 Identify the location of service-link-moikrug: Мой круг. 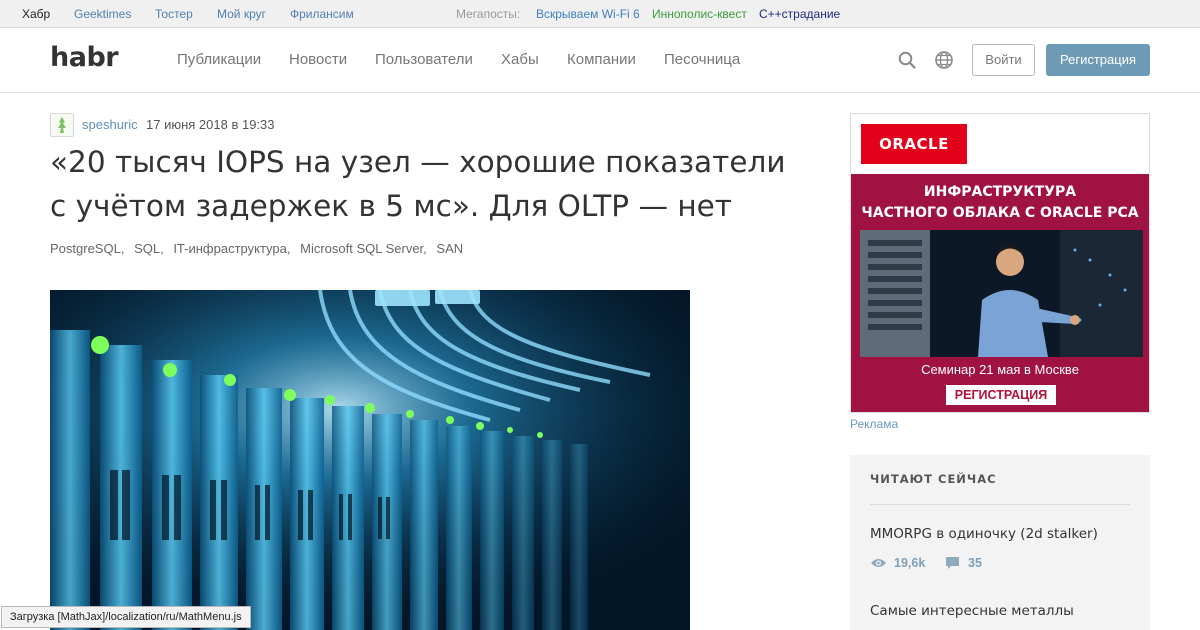
(241, 14).